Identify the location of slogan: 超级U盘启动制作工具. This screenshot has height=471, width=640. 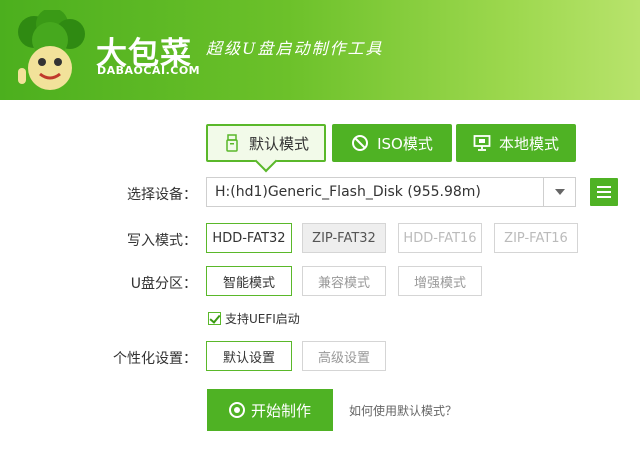
(295, 48).